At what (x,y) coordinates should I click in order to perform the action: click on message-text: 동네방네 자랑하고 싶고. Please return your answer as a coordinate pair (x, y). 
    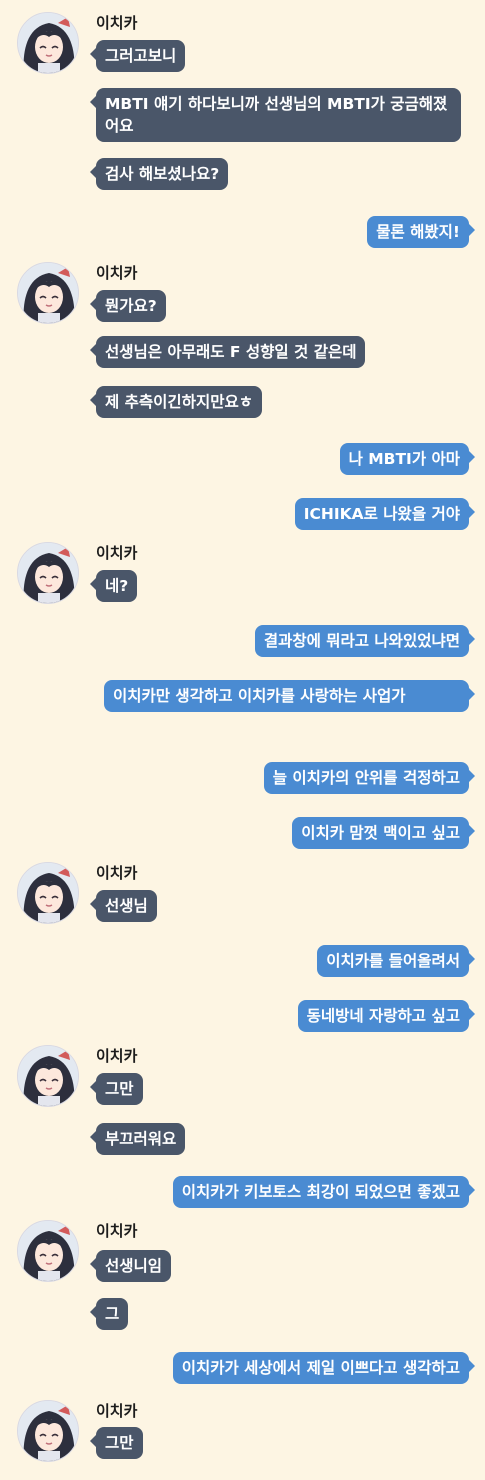
    Looking at the image, I should click on (383, 1016).